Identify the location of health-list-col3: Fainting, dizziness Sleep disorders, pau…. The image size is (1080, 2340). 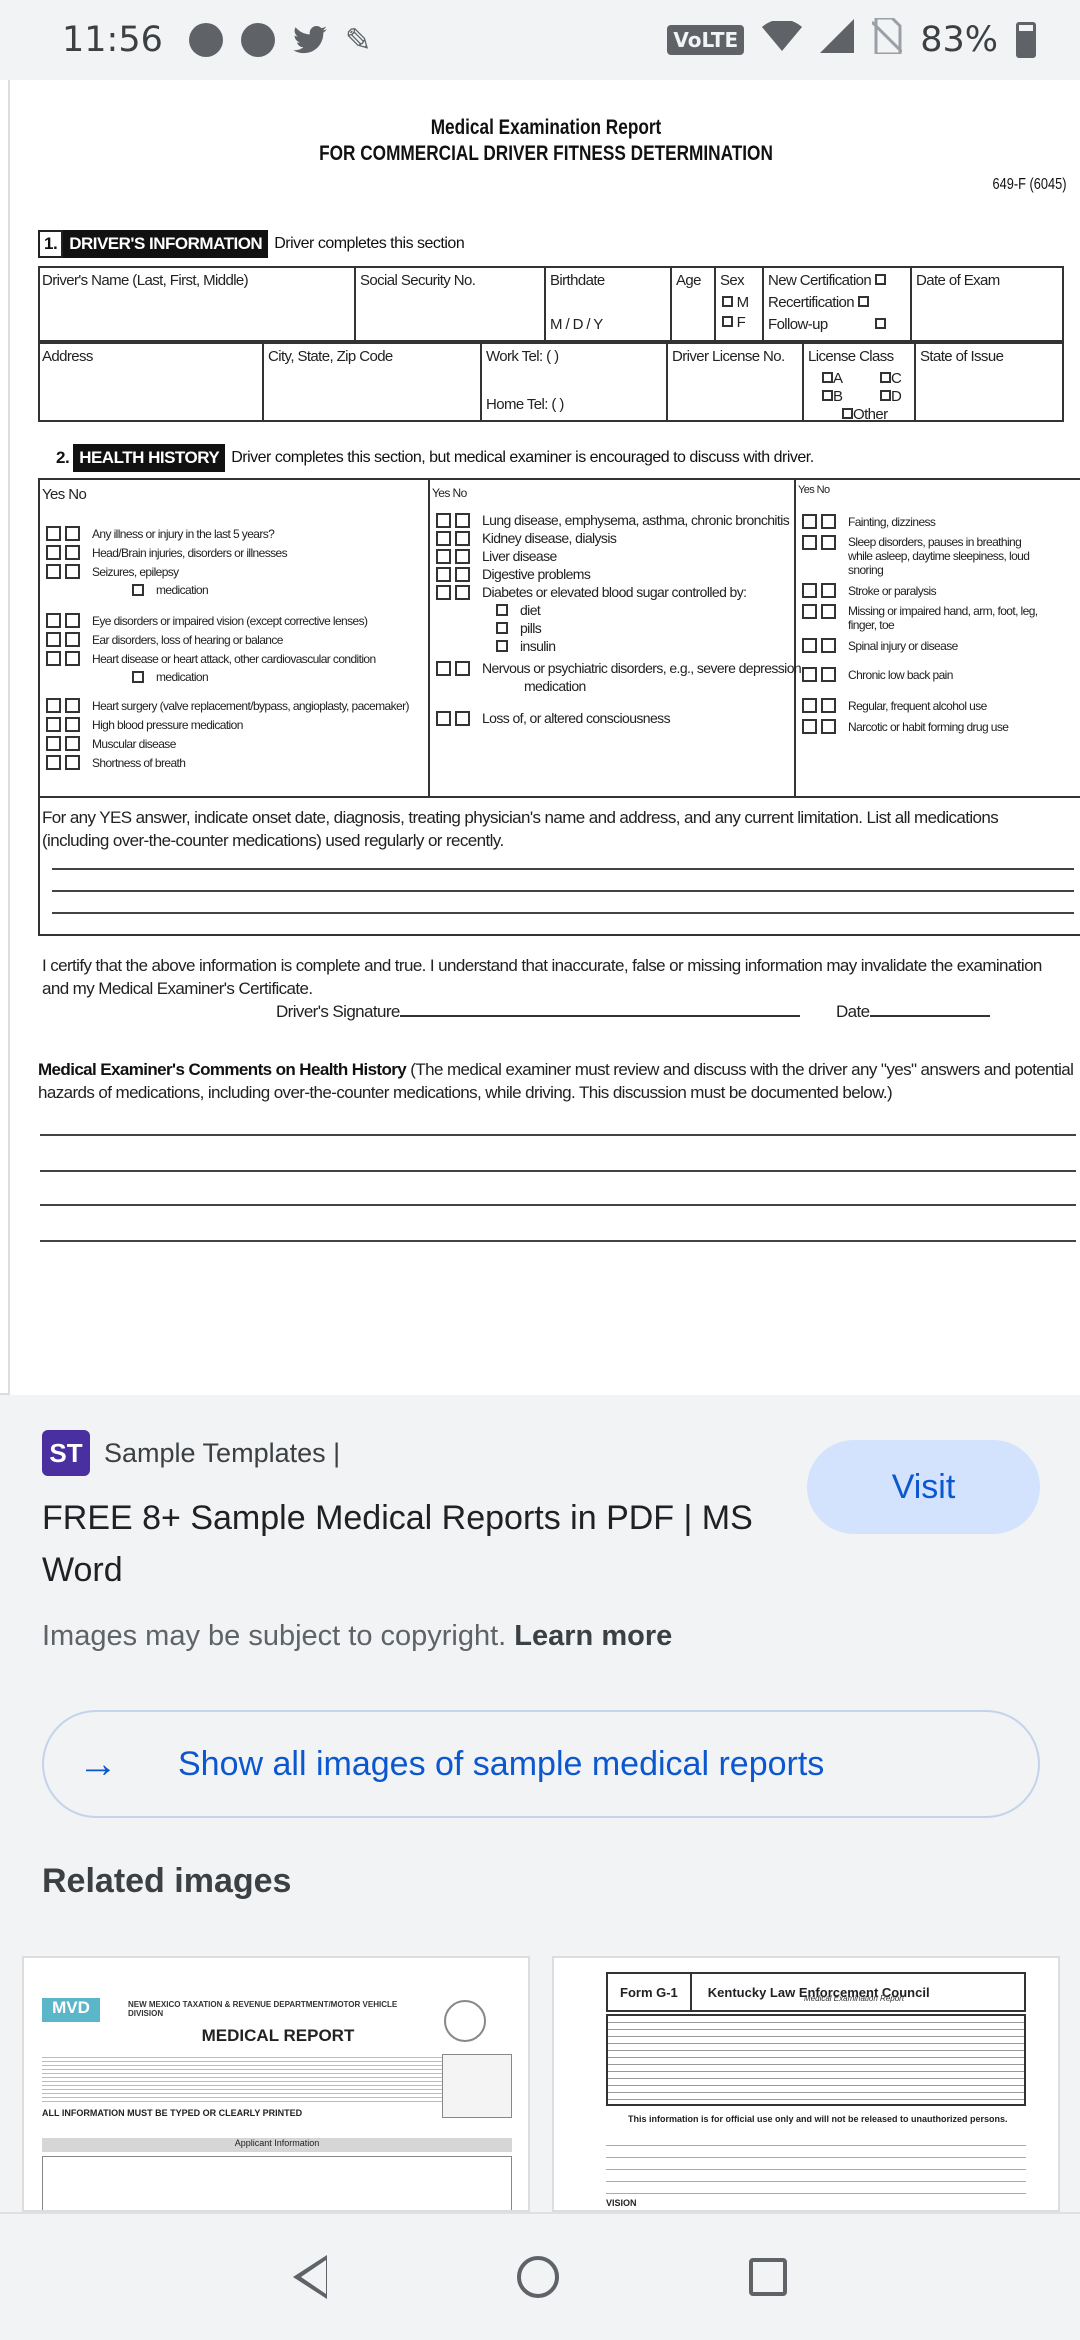
(920, 624).